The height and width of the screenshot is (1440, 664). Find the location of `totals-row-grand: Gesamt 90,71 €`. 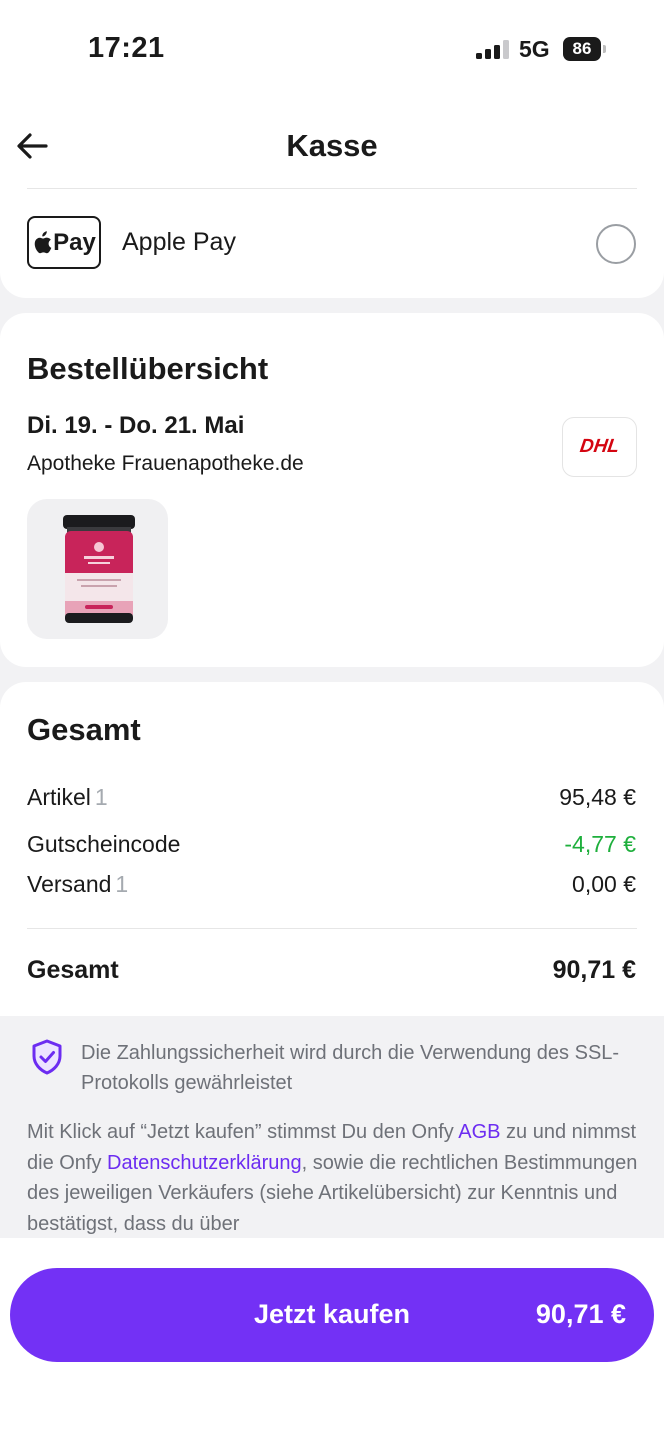

totals-row-grand: Gesamt 90,71 € is located at coordinates (331, 970).